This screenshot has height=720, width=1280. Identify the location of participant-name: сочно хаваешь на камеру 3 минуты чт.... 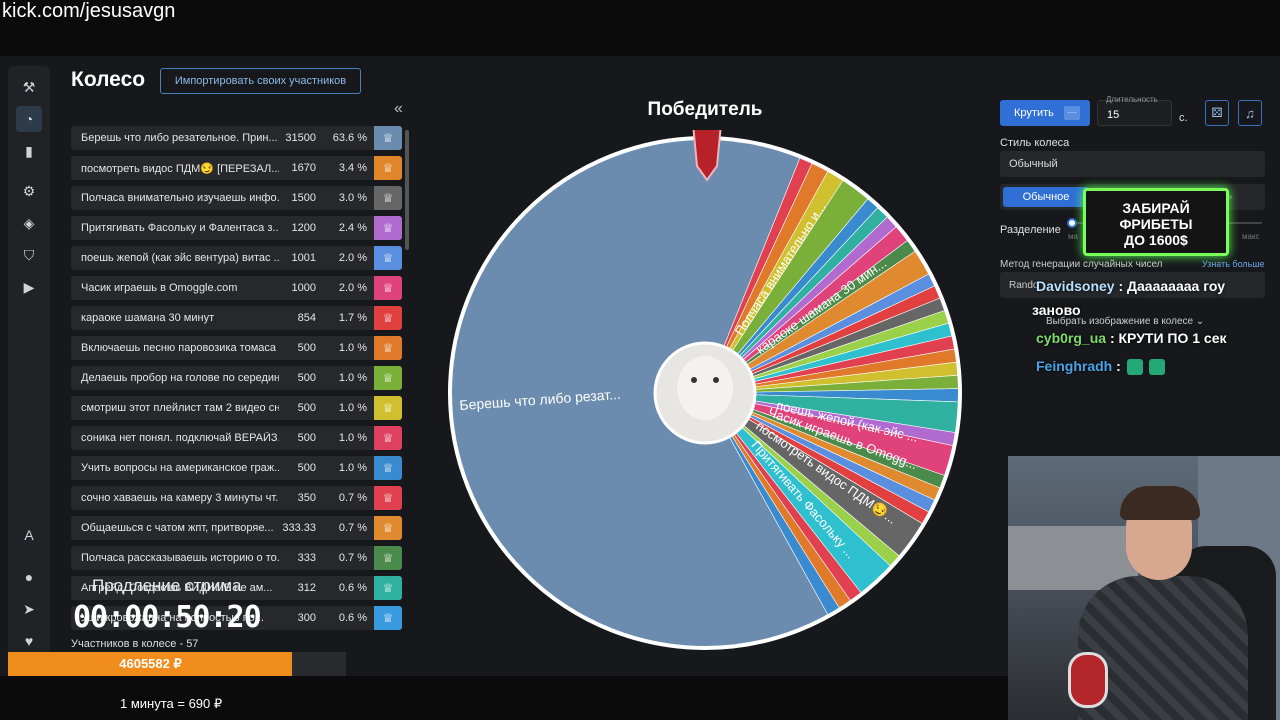
(180, 498).